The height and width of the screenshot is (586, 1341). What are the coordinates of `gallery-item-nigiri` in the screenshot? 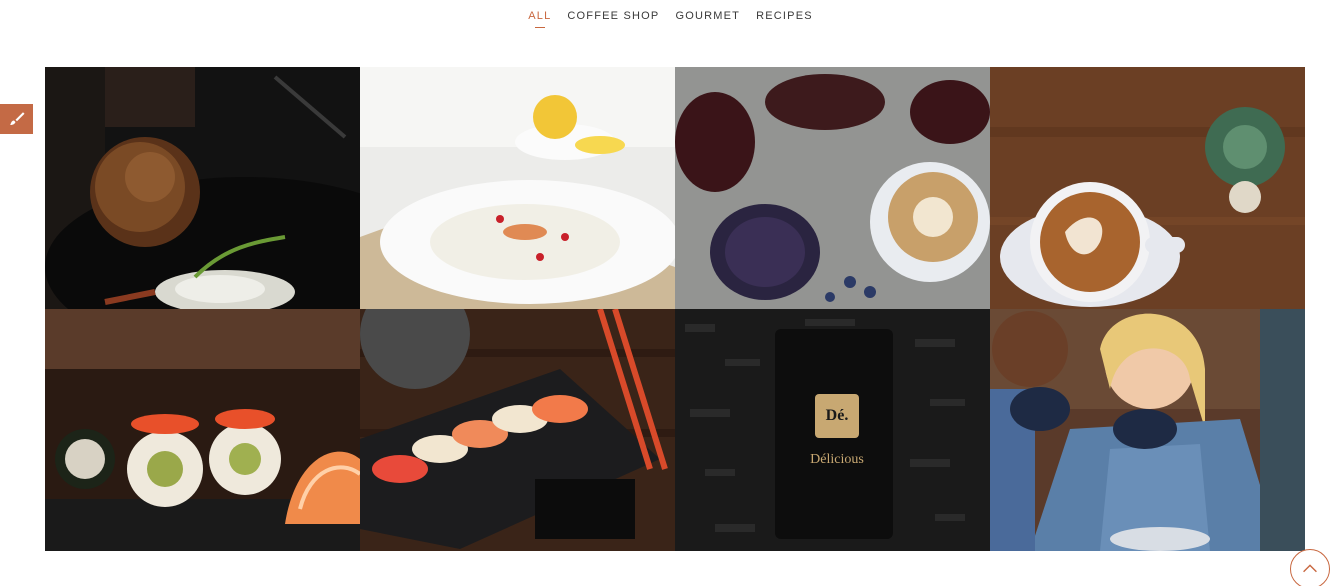 It's located at (517, 430).